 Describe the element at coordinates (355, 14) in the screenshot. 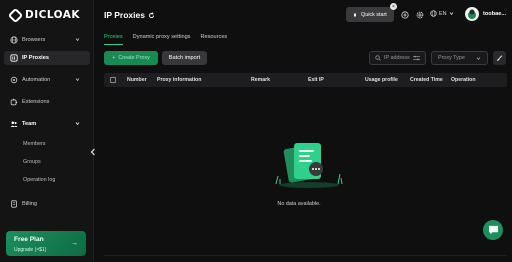

I see `rocket-icon` at that location.